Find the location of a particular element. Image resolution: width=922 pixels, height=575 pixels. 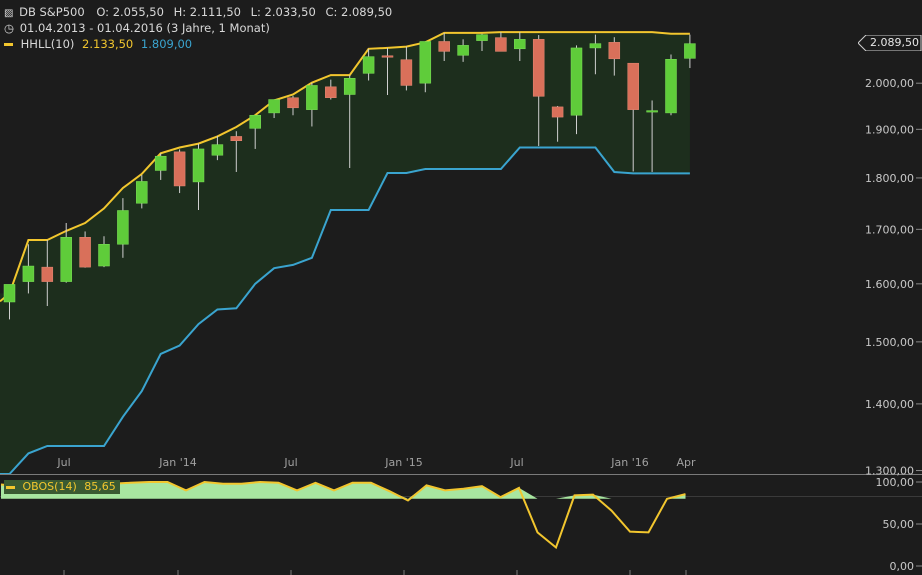

indicator-upper-value: 2.133,50 is located at coordinates (108, 44).